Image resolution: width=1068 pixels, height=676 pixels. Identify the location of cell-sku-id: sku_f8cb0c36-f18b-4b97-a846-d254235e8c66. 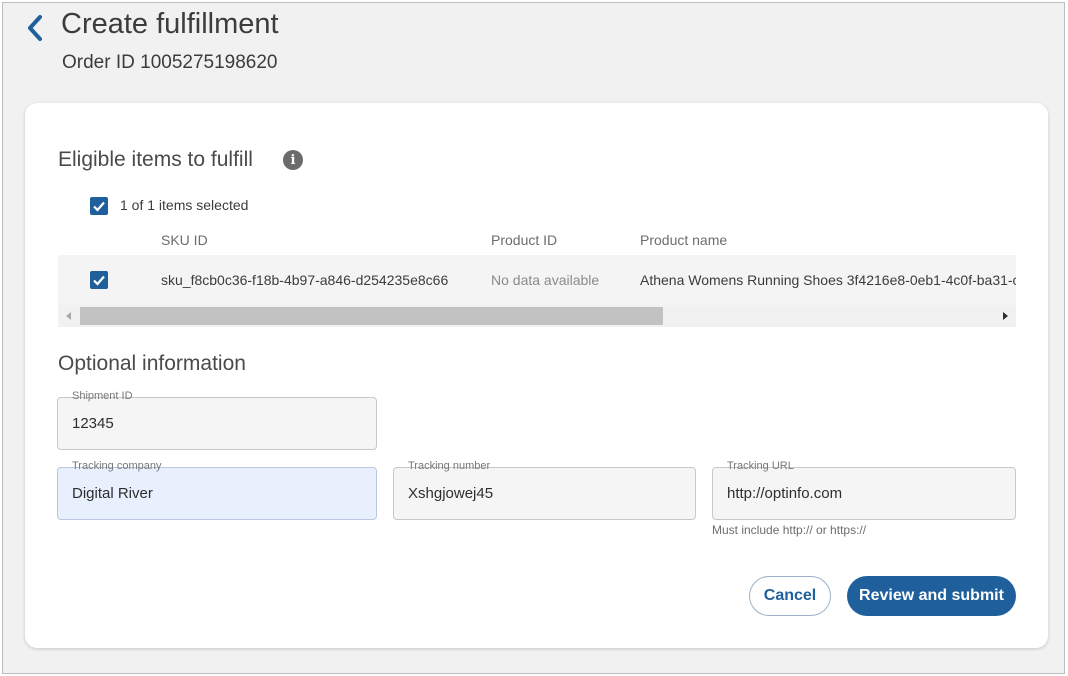
(305, 280).